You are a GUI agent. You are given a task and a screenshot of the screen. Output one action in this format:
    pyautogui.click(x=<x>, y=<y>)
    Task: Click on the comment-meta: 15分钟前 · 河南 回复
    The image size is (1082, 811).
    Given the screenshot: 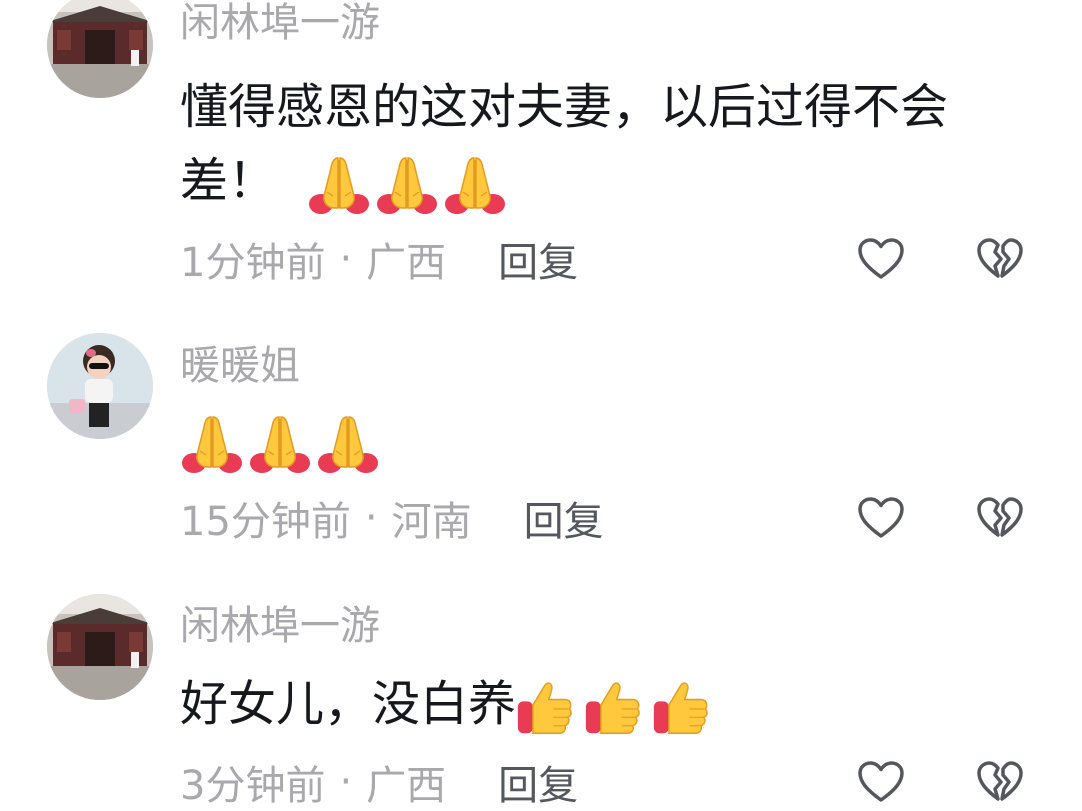 What is the action you would take?
    pyautogui.click(x=392, y=519)
    